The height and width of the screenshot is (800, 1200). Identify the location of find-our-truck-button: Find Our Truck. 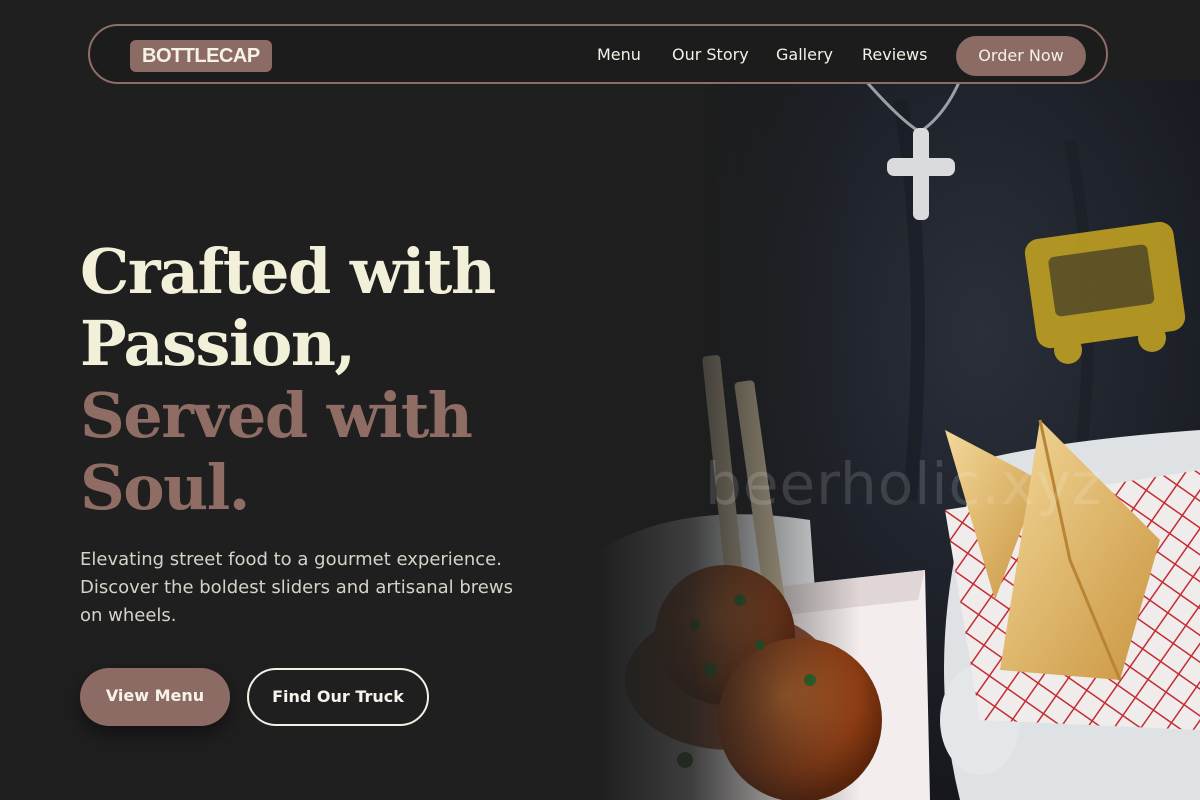
(338, 697).